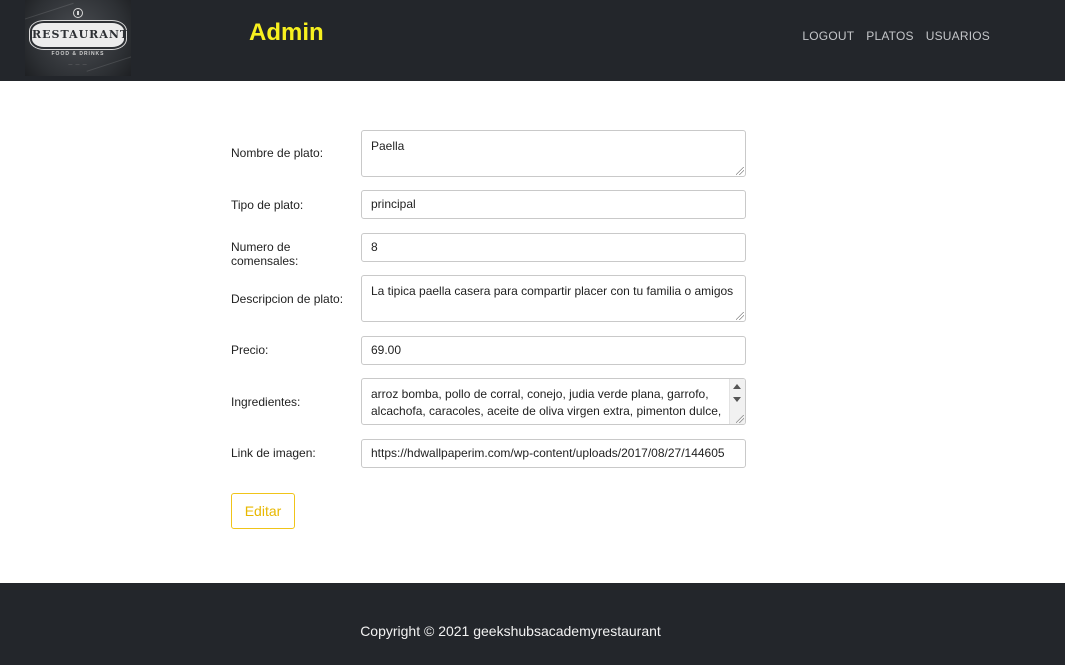 Image resolution: width=1065 pixels, height=665 pixels. What do you see at coordinates (78, 54) in the screenshot?
I see `logo-subtitle: FOOD & DRINKS` at bounding box center [78, 54].